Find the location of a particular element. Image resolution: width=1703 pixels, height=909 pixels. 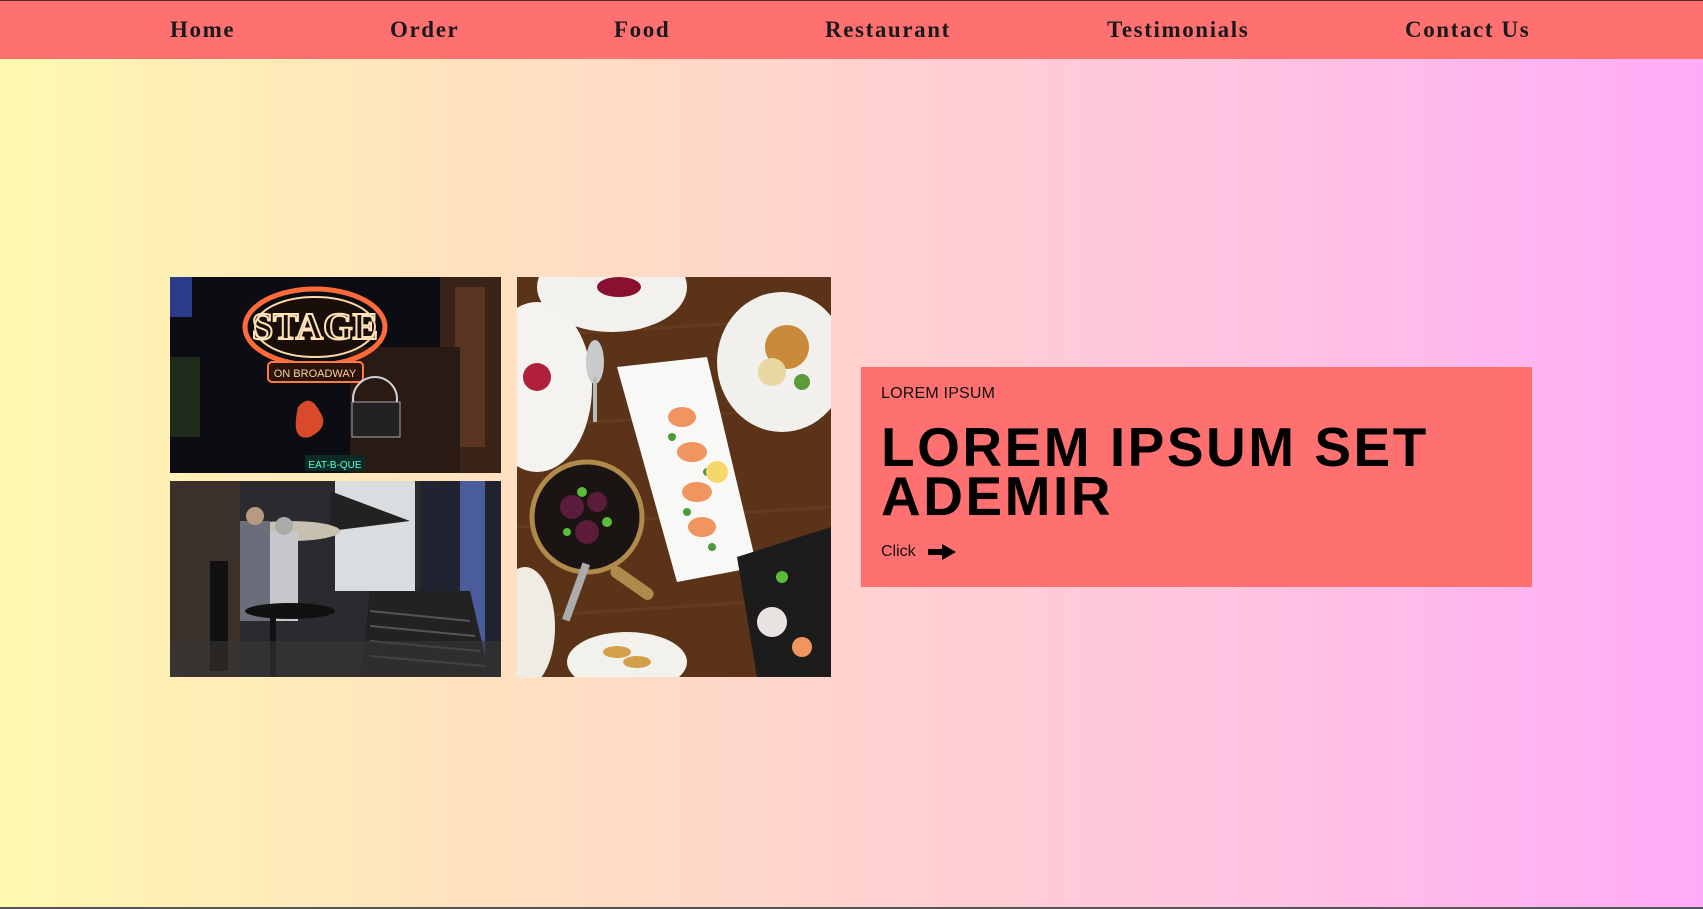

hero-cta-button: Click is located at coordinates (918, 552).